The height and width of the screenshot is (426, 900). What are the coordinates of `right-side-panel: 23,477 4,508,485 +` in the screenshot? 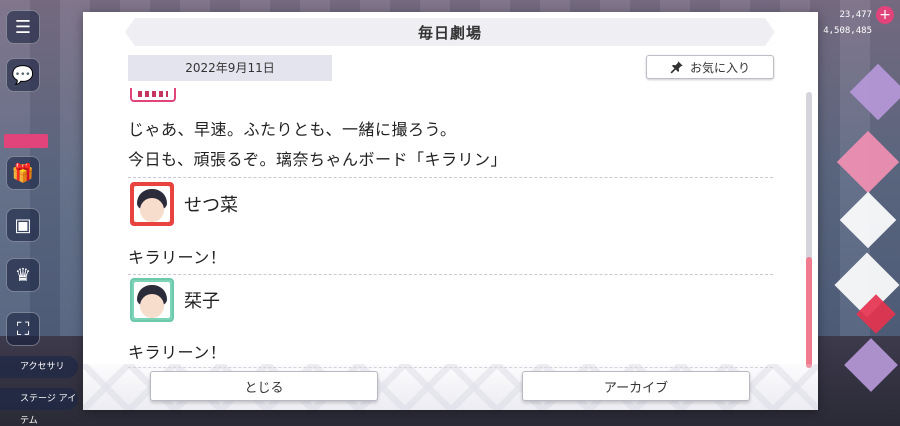 It's located at (859, 213).